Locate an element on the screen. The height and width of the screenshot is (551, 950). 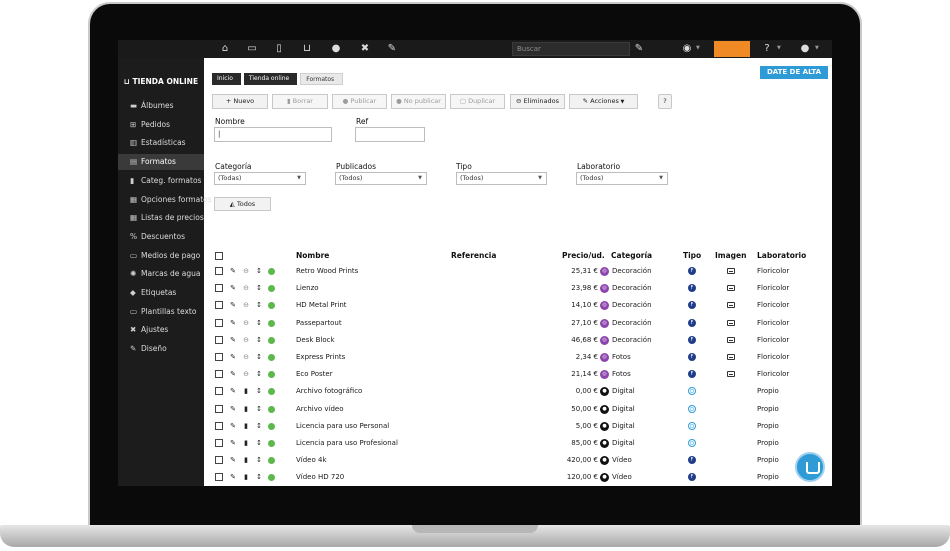
wrench-icon: ✎ is located at coordinates (639, 49).